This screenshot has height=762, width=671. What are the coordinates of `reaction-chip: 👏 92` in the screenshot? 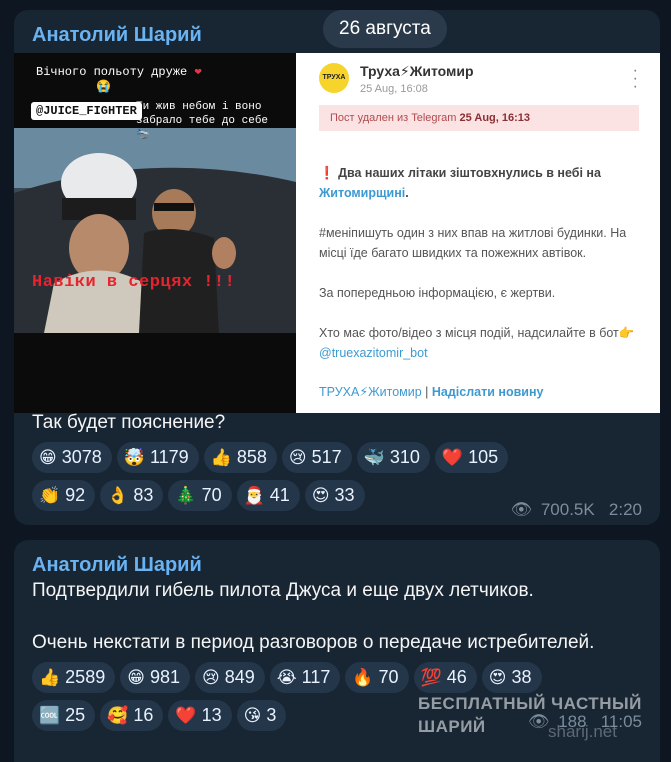 It's located at (64, 495).